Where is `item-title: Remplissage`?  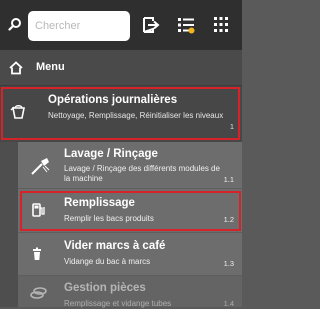 item-title: Remplissage is located at coordinates (99, 203).